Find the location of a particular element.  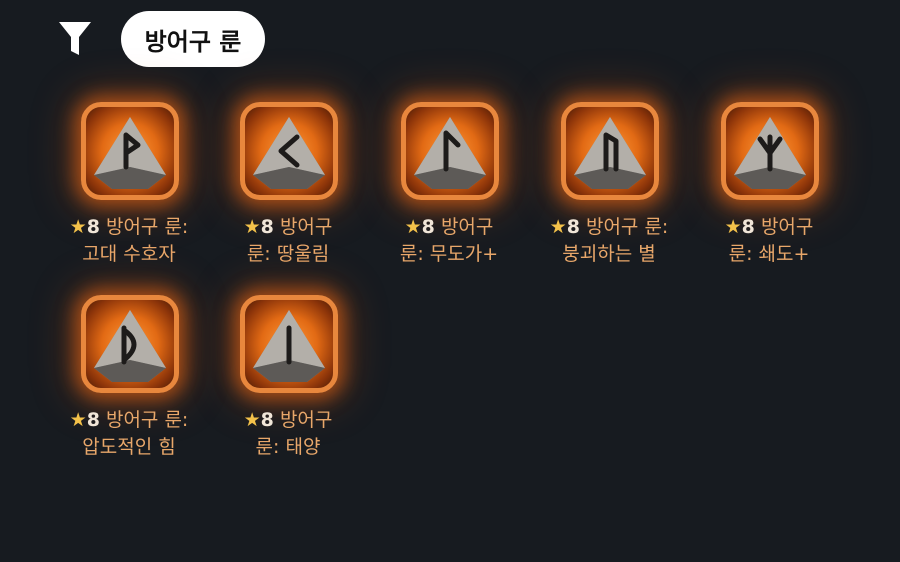

filter-chip-armor-rune: 방어구 룬 is located at coordinates (193, 39).